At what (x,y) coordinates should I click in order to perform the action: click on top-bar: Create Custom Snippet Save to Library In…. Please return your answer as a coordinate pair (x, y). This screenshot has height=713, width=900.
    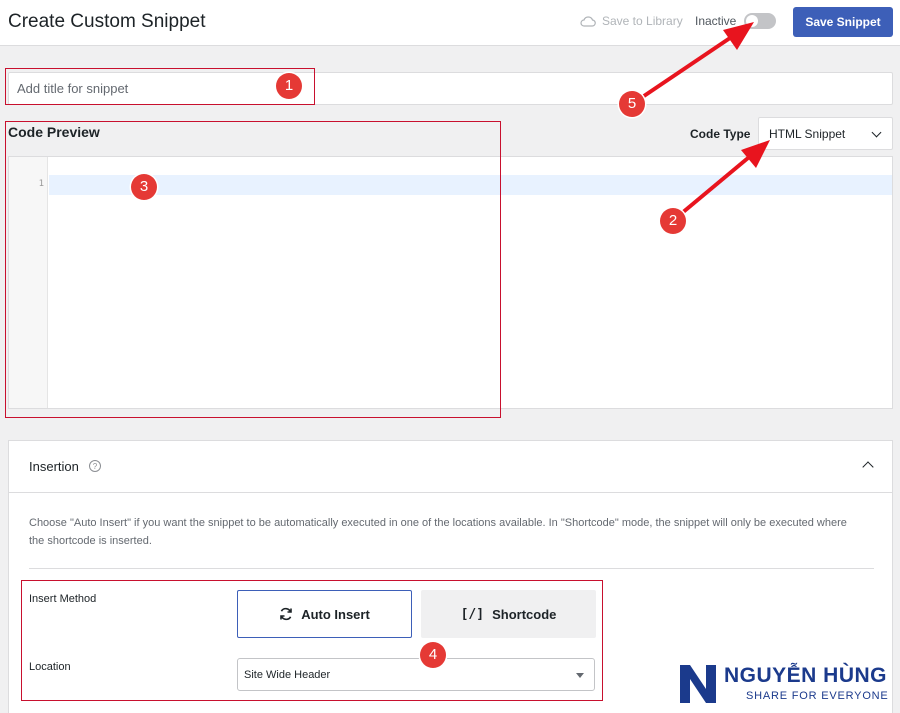
    Looking at the image, I should click on (450, 23).